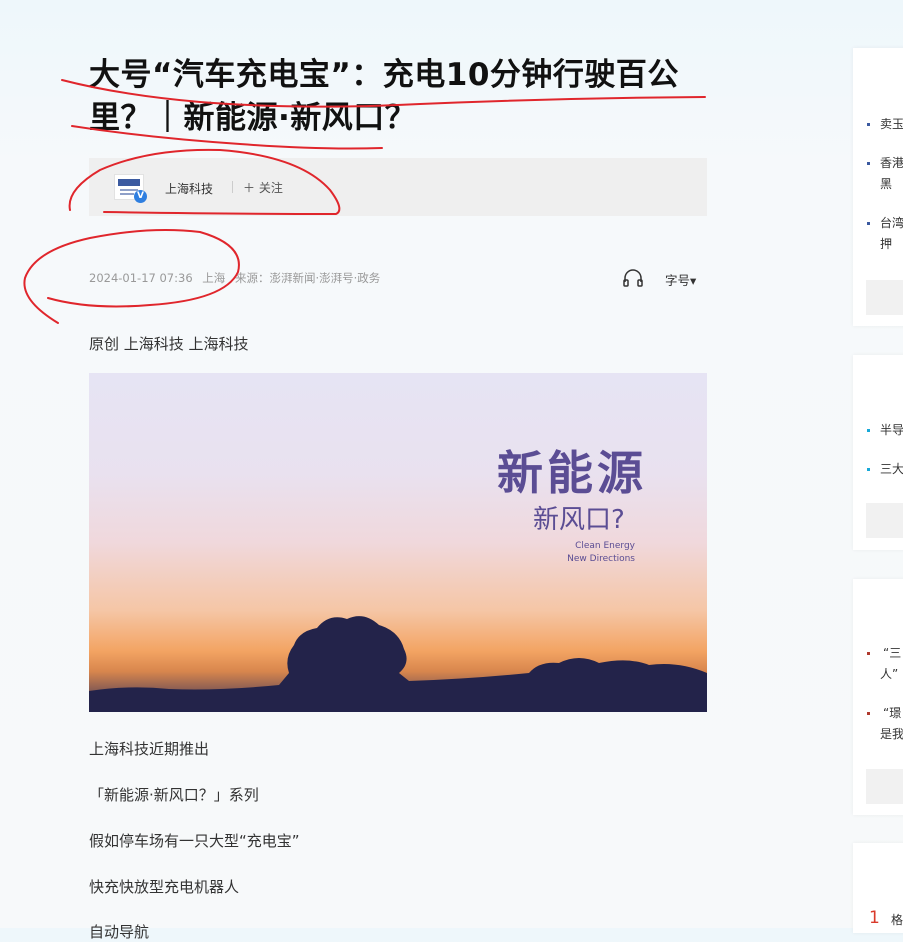 Image resolution: width=903 pixels, height=942 pixels. What do you see at coordinates (878, 697) in the screenshot?
I see `sidebar-card-3: “三 人” “璟 是我` at bounding box center [878, 697].